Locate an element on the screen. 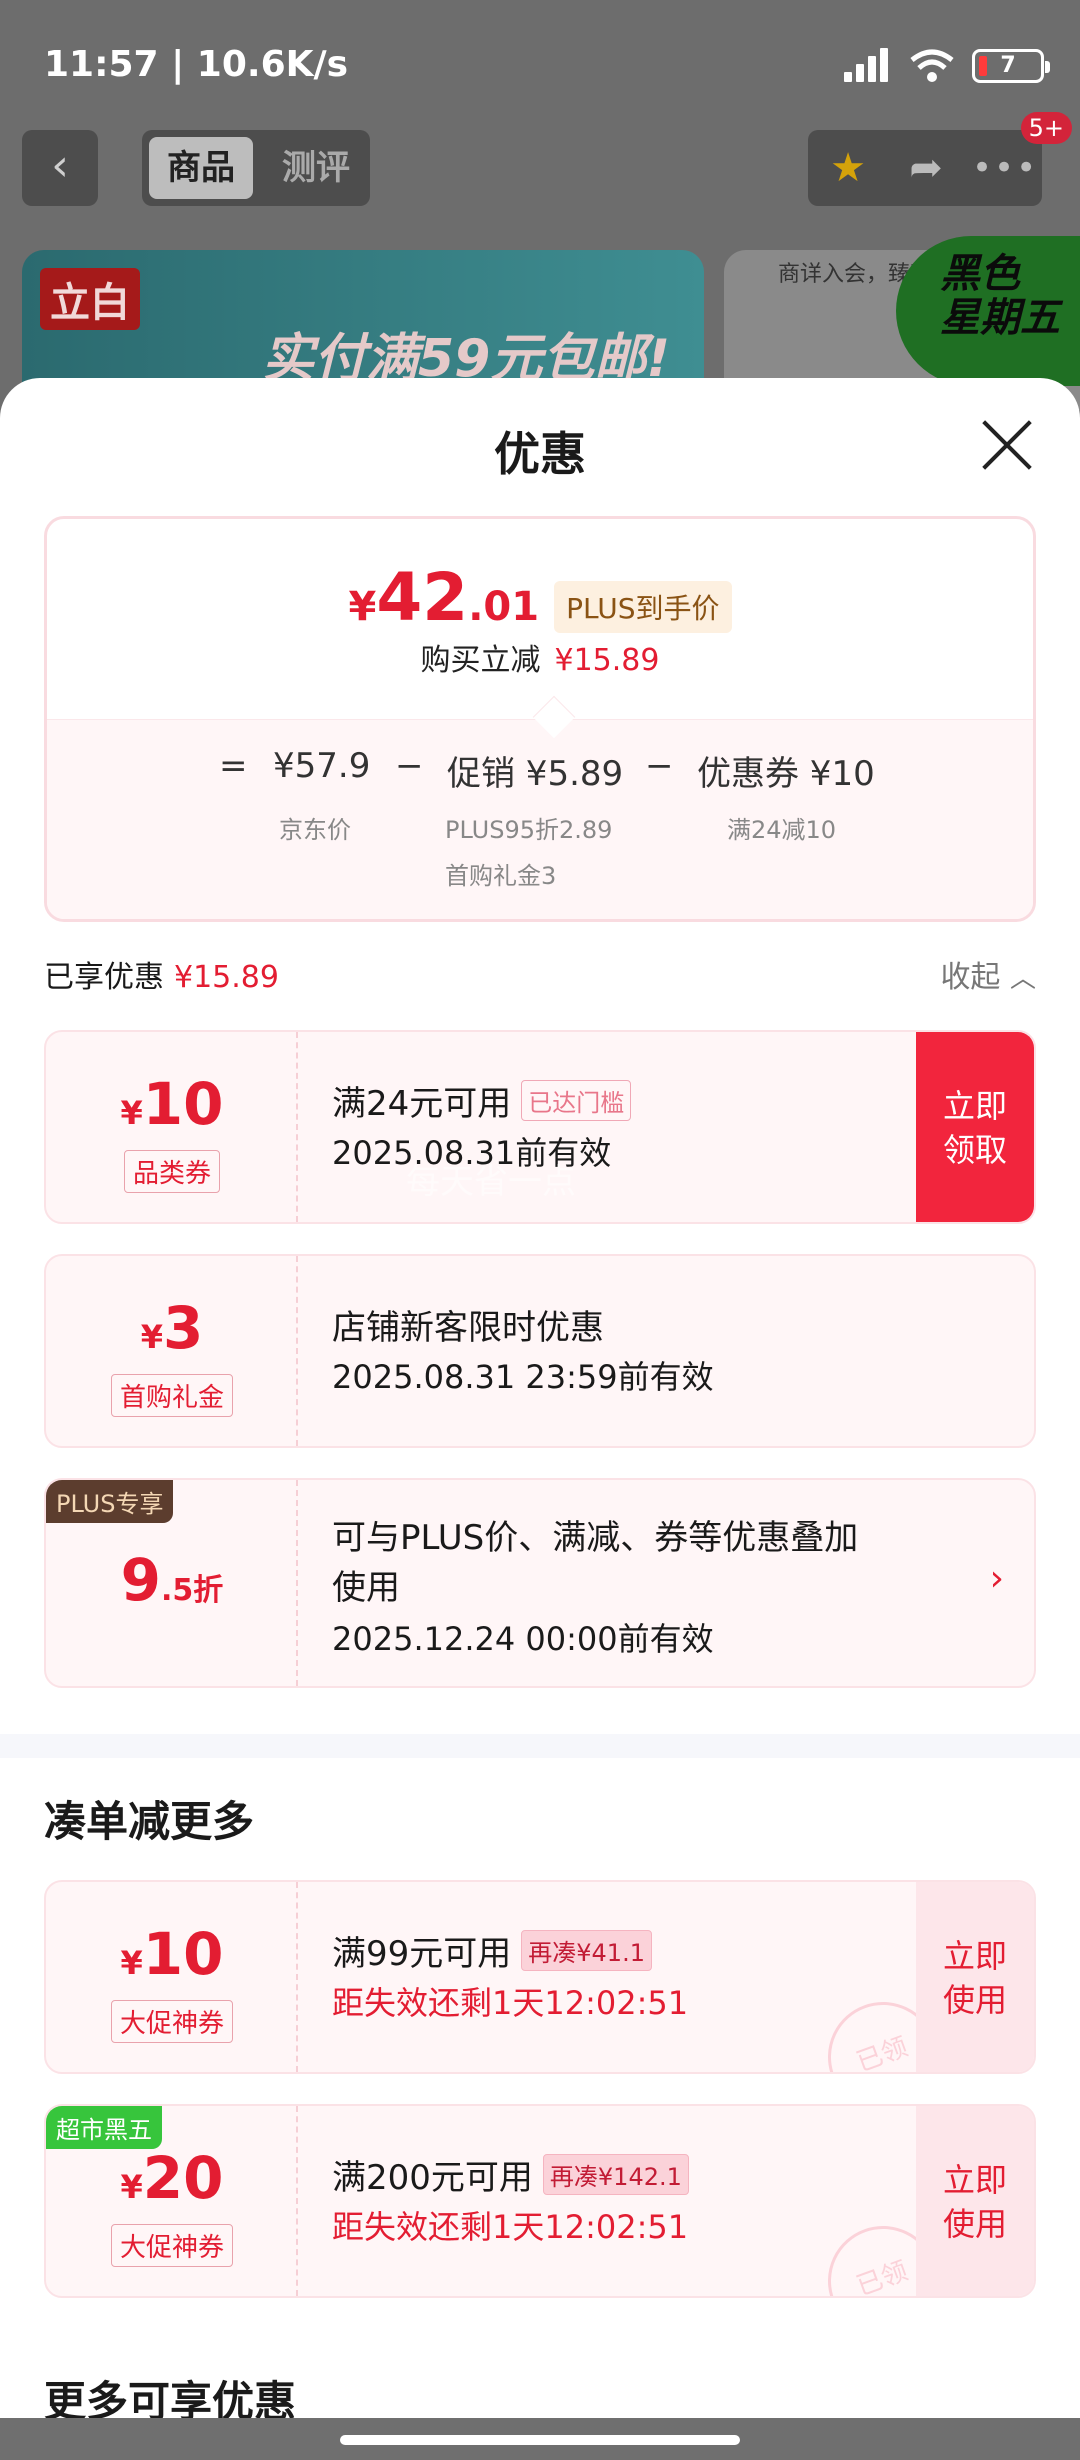  coupon-amount: ¥20 is located at coordinates (172, 2178).